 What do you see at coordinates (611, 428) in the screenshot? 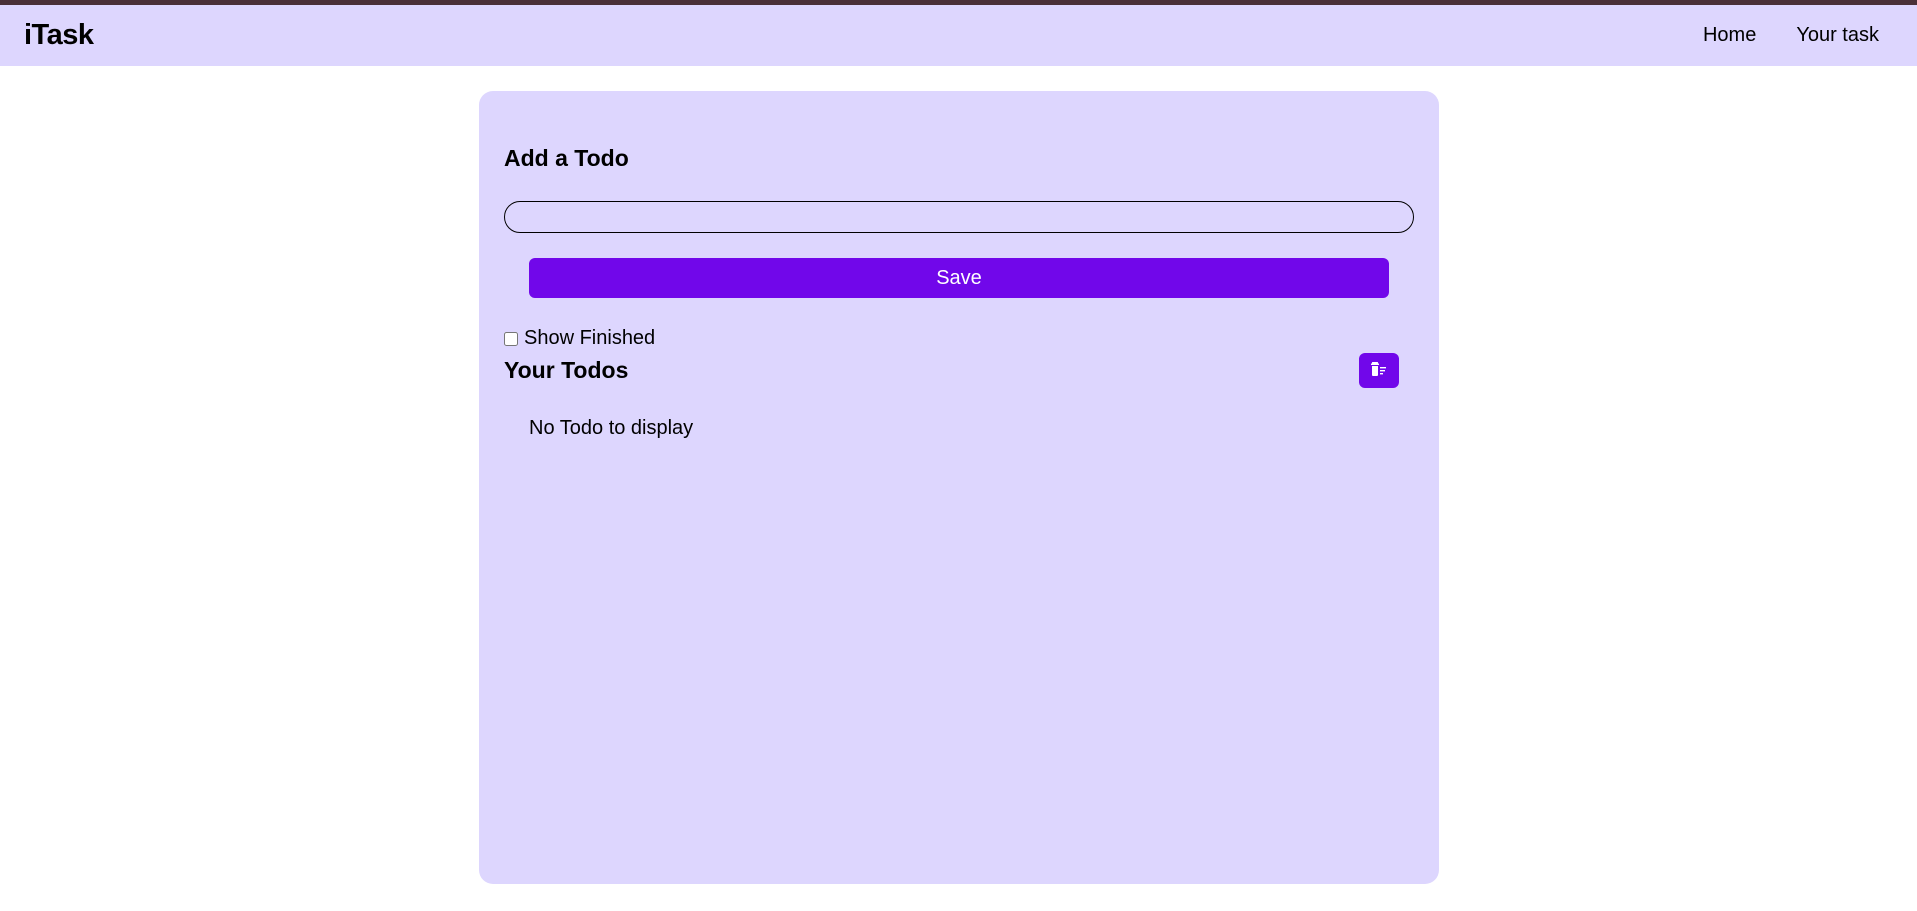
I see `empty-todos-message: No Todo to display` at bounding box center [611, 428].